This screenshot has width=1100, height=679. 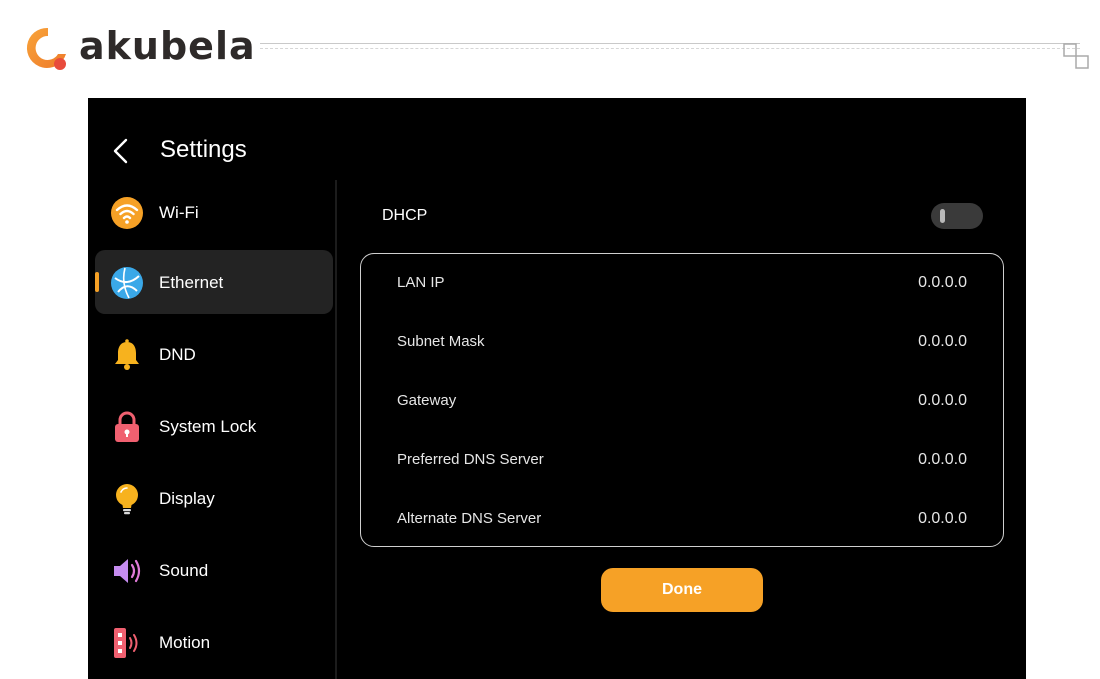 I want to click on alternate-dns-row: Alternate DNS Server 0.0.0.0, so click(x=682, y=519).